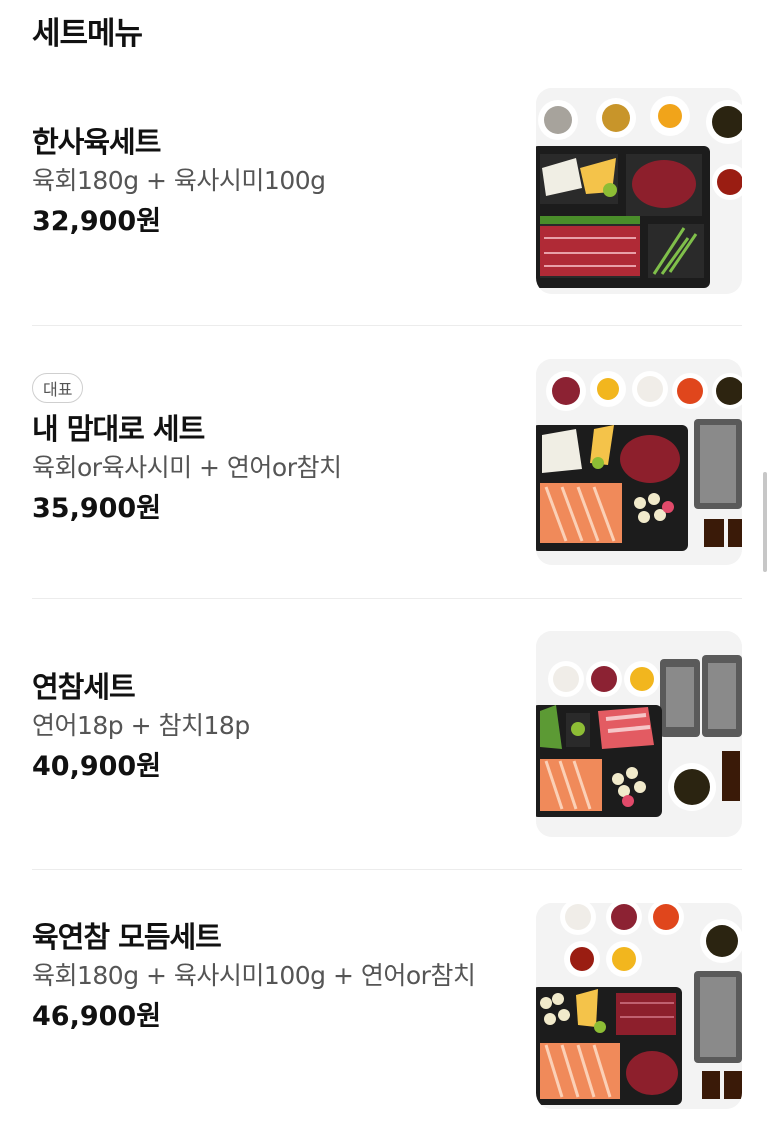  Describe the element at coordinates (127, 937) in the screenshot. I see `menu-item-name: 육연참 모듬세트` at that location.